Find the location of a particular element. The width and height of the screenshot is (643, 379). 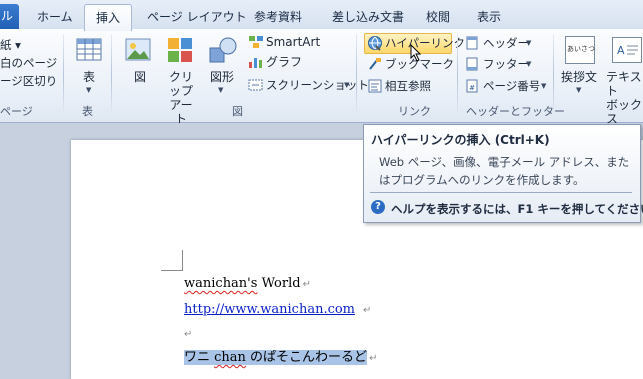

tab-references: 参考資料 is located at coordinates (278, 18).